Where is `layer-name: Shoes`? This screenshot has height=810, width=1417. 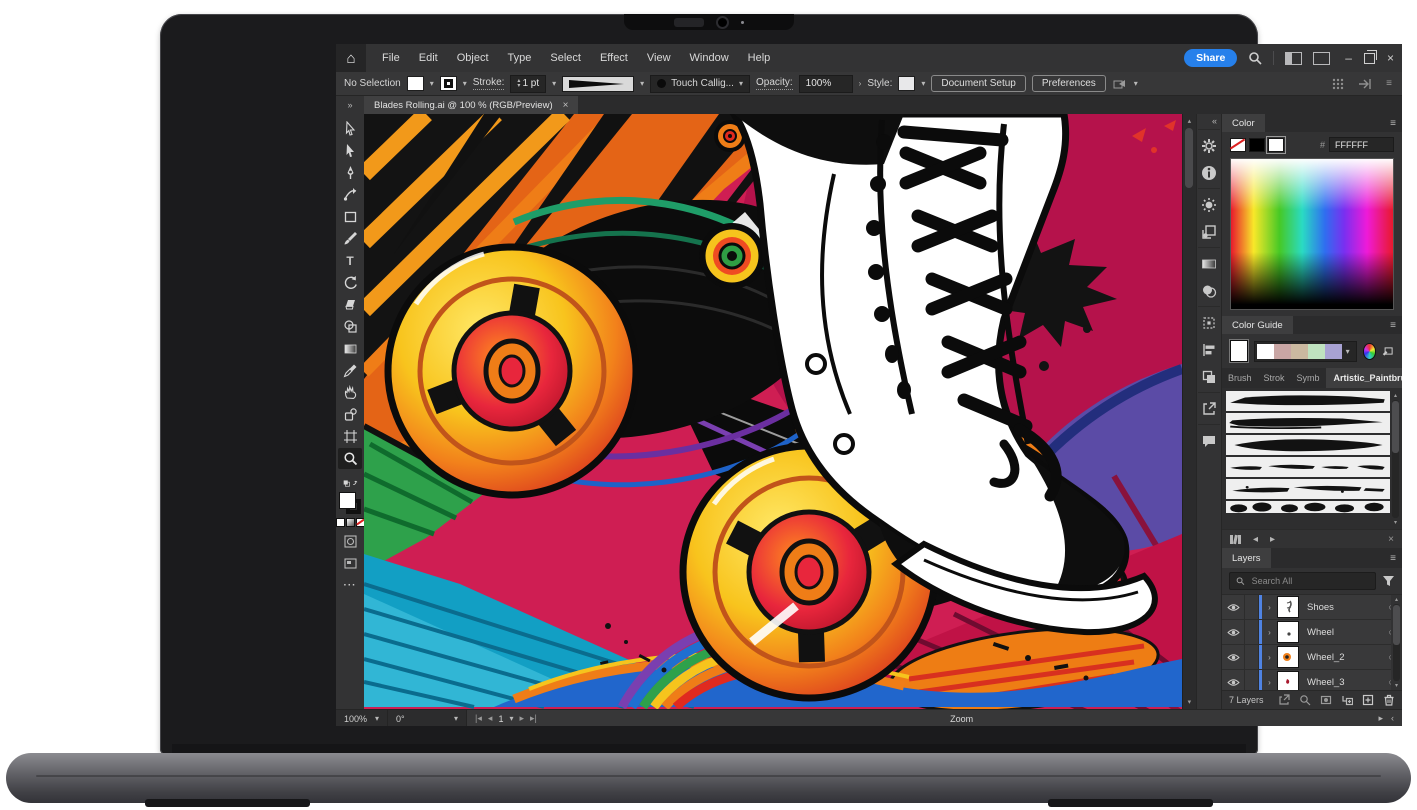 layer-name: Shoes is located at coordinates (1320, 607).